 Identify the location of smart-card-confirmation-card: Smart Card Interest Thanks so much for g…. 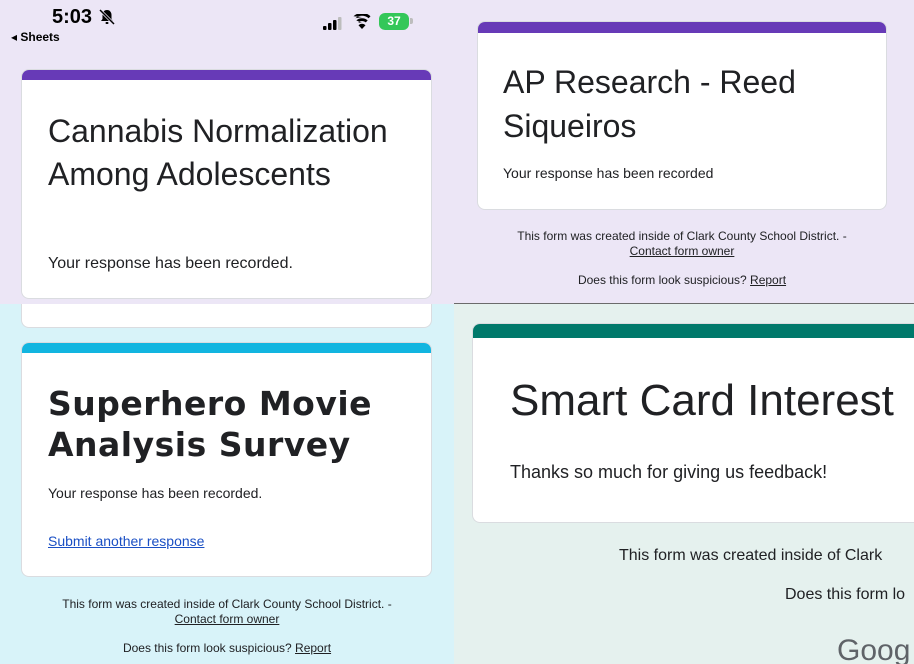
(693, 423).